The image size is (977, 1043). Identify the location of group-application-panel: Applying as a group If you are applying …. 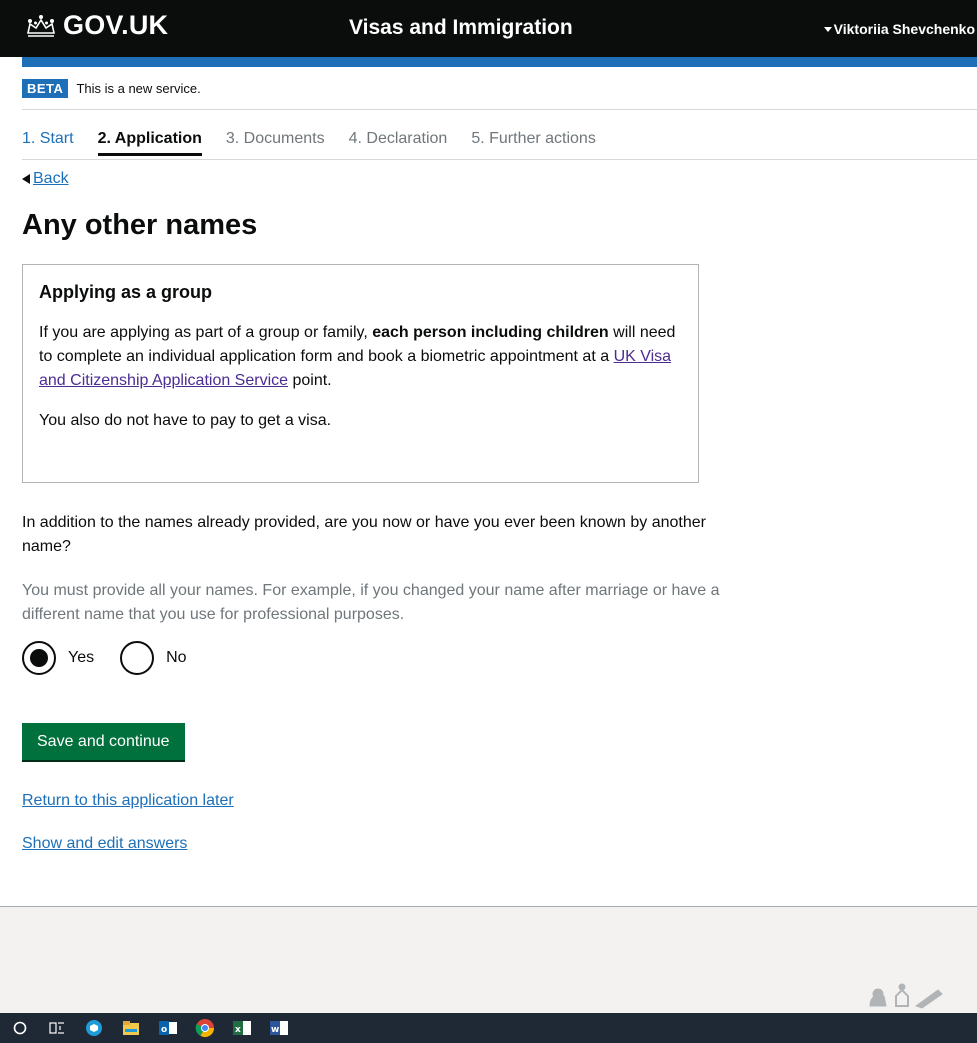
(360, 373).